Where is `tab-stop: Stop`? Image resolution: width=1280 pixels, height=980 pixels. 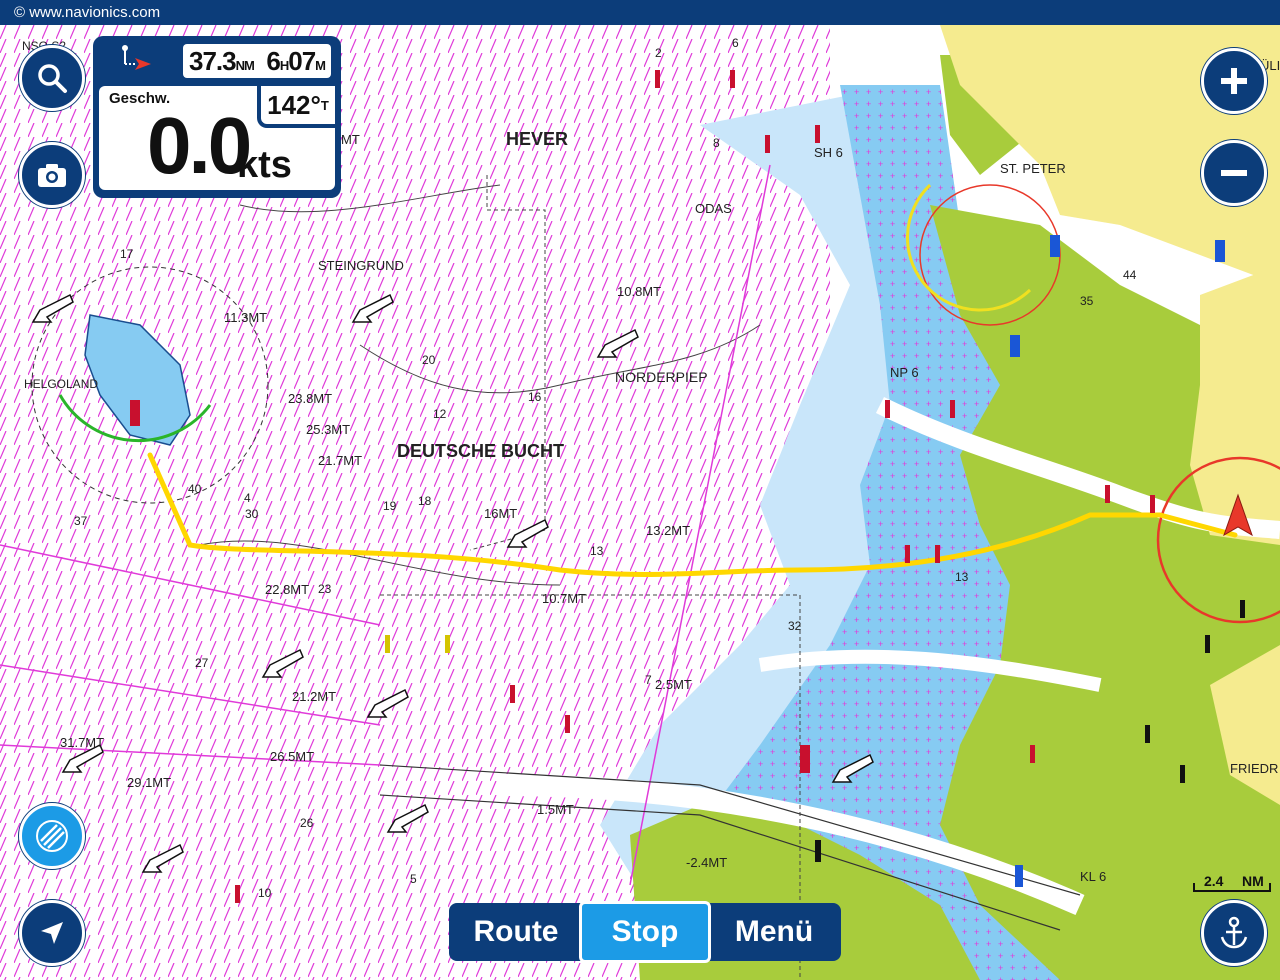
tab-stop: Stop is located at coordinates (645, 932).